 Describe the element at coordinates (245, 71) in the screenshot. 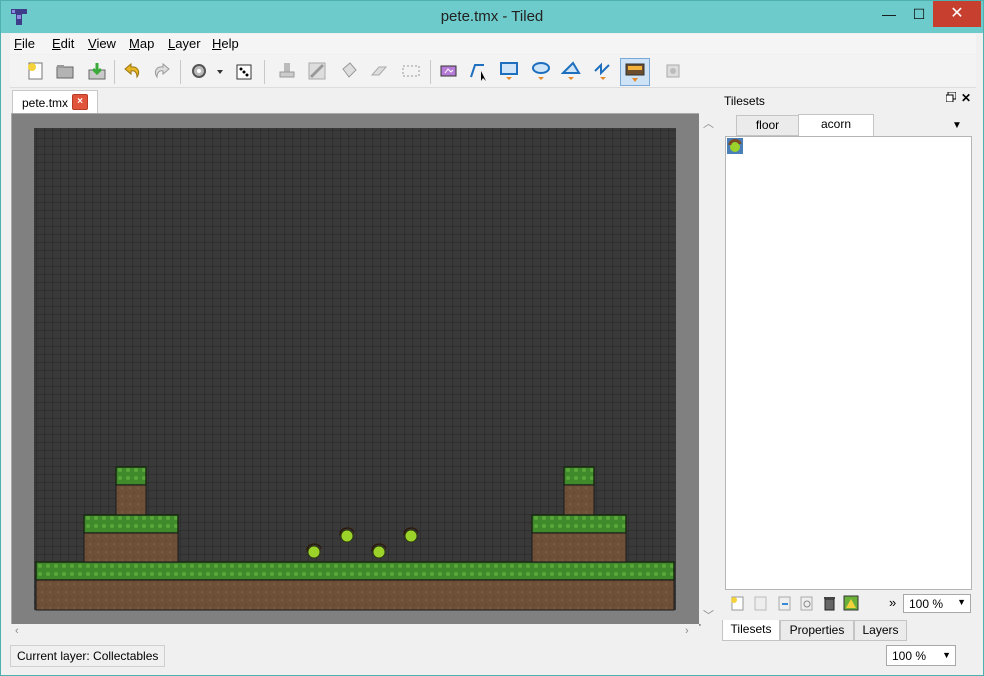

I see `random-dice-icon` at that location.